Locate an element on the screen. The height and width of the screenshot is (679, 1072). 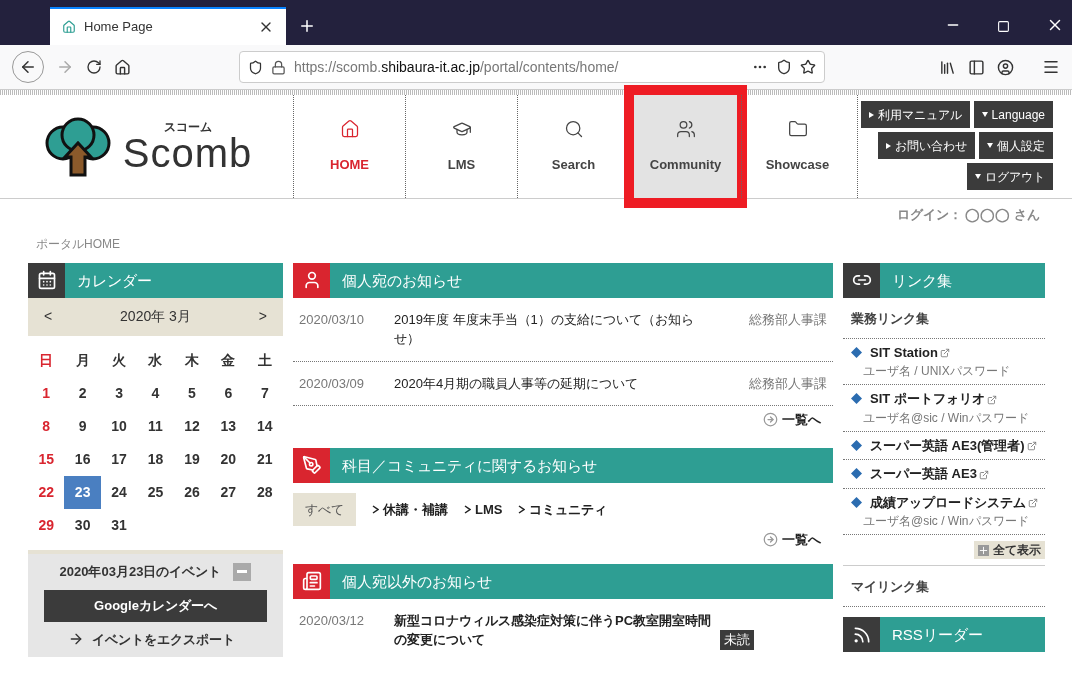
utility-button: Language is located at coordinates (1013, 114).